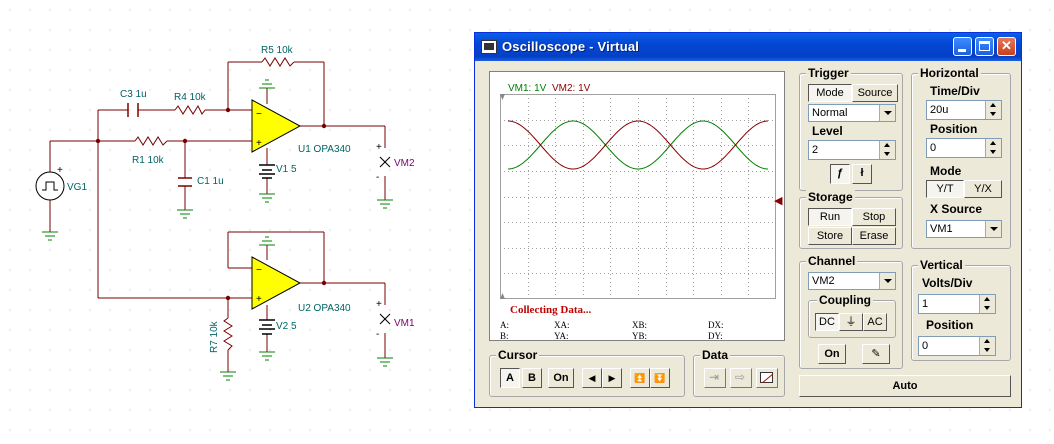  I want to click on trigger-title: Trigger, so click(828, 73).